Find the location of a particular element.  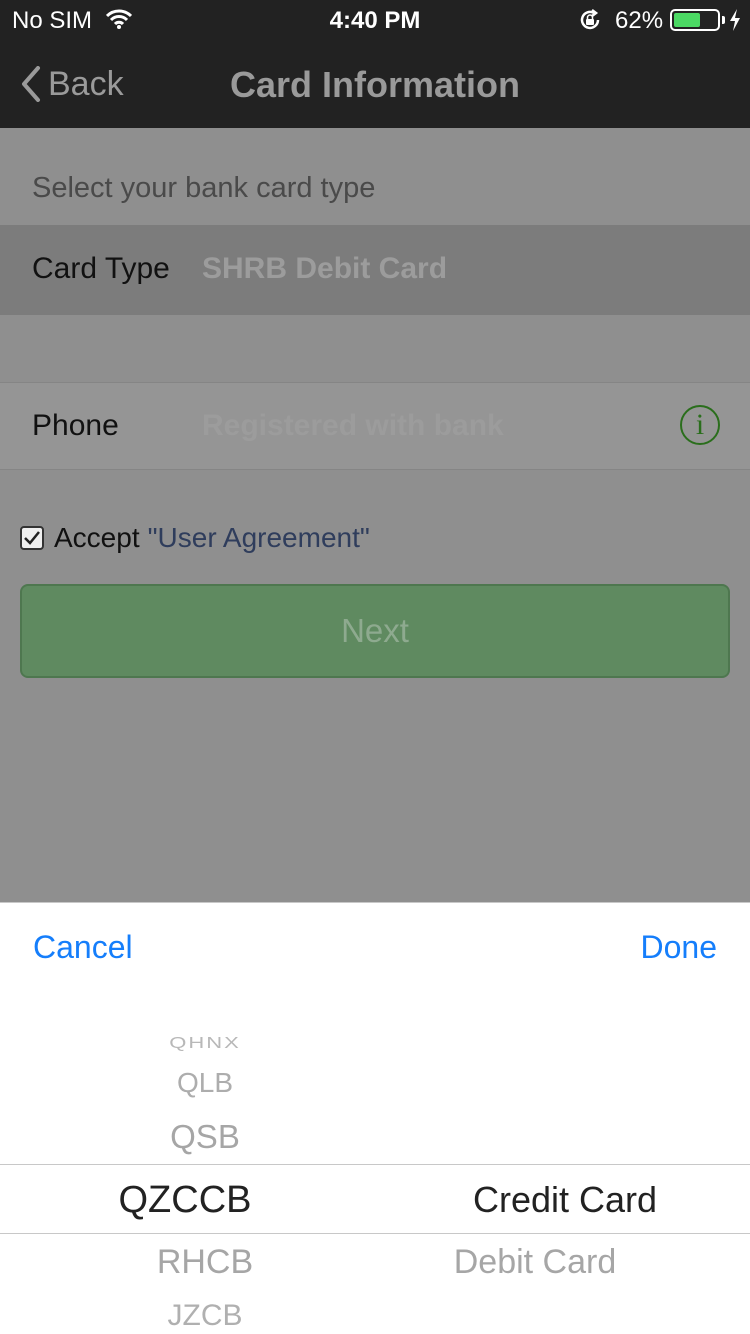

picker-selection-line-bottom is located at coordinates (375, 1233).